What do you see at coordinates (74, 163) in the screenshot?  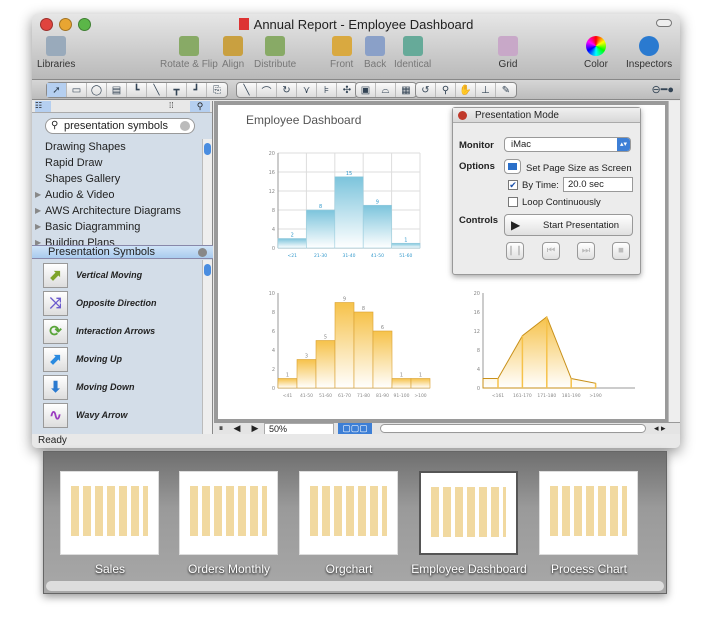 I see `library-label: Rapid Draw` at bounding box center [74, 163].